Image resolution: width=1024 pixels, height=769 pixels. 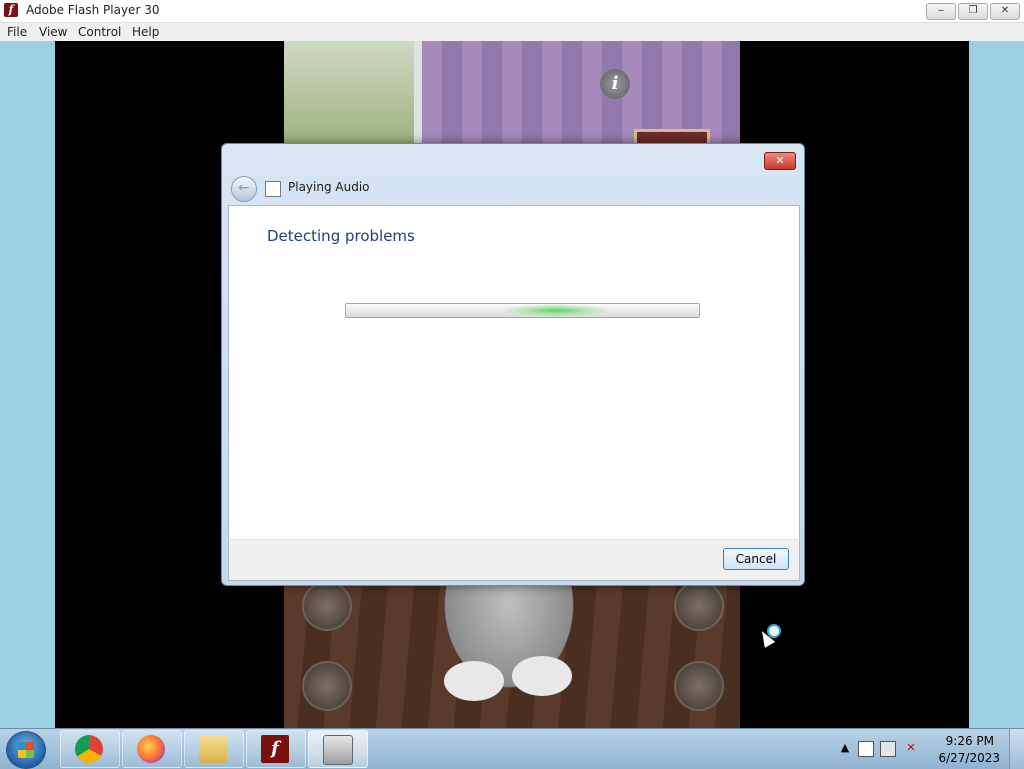 I want to click on dialog-title: Playing Audio, so click(x=329, y=187).